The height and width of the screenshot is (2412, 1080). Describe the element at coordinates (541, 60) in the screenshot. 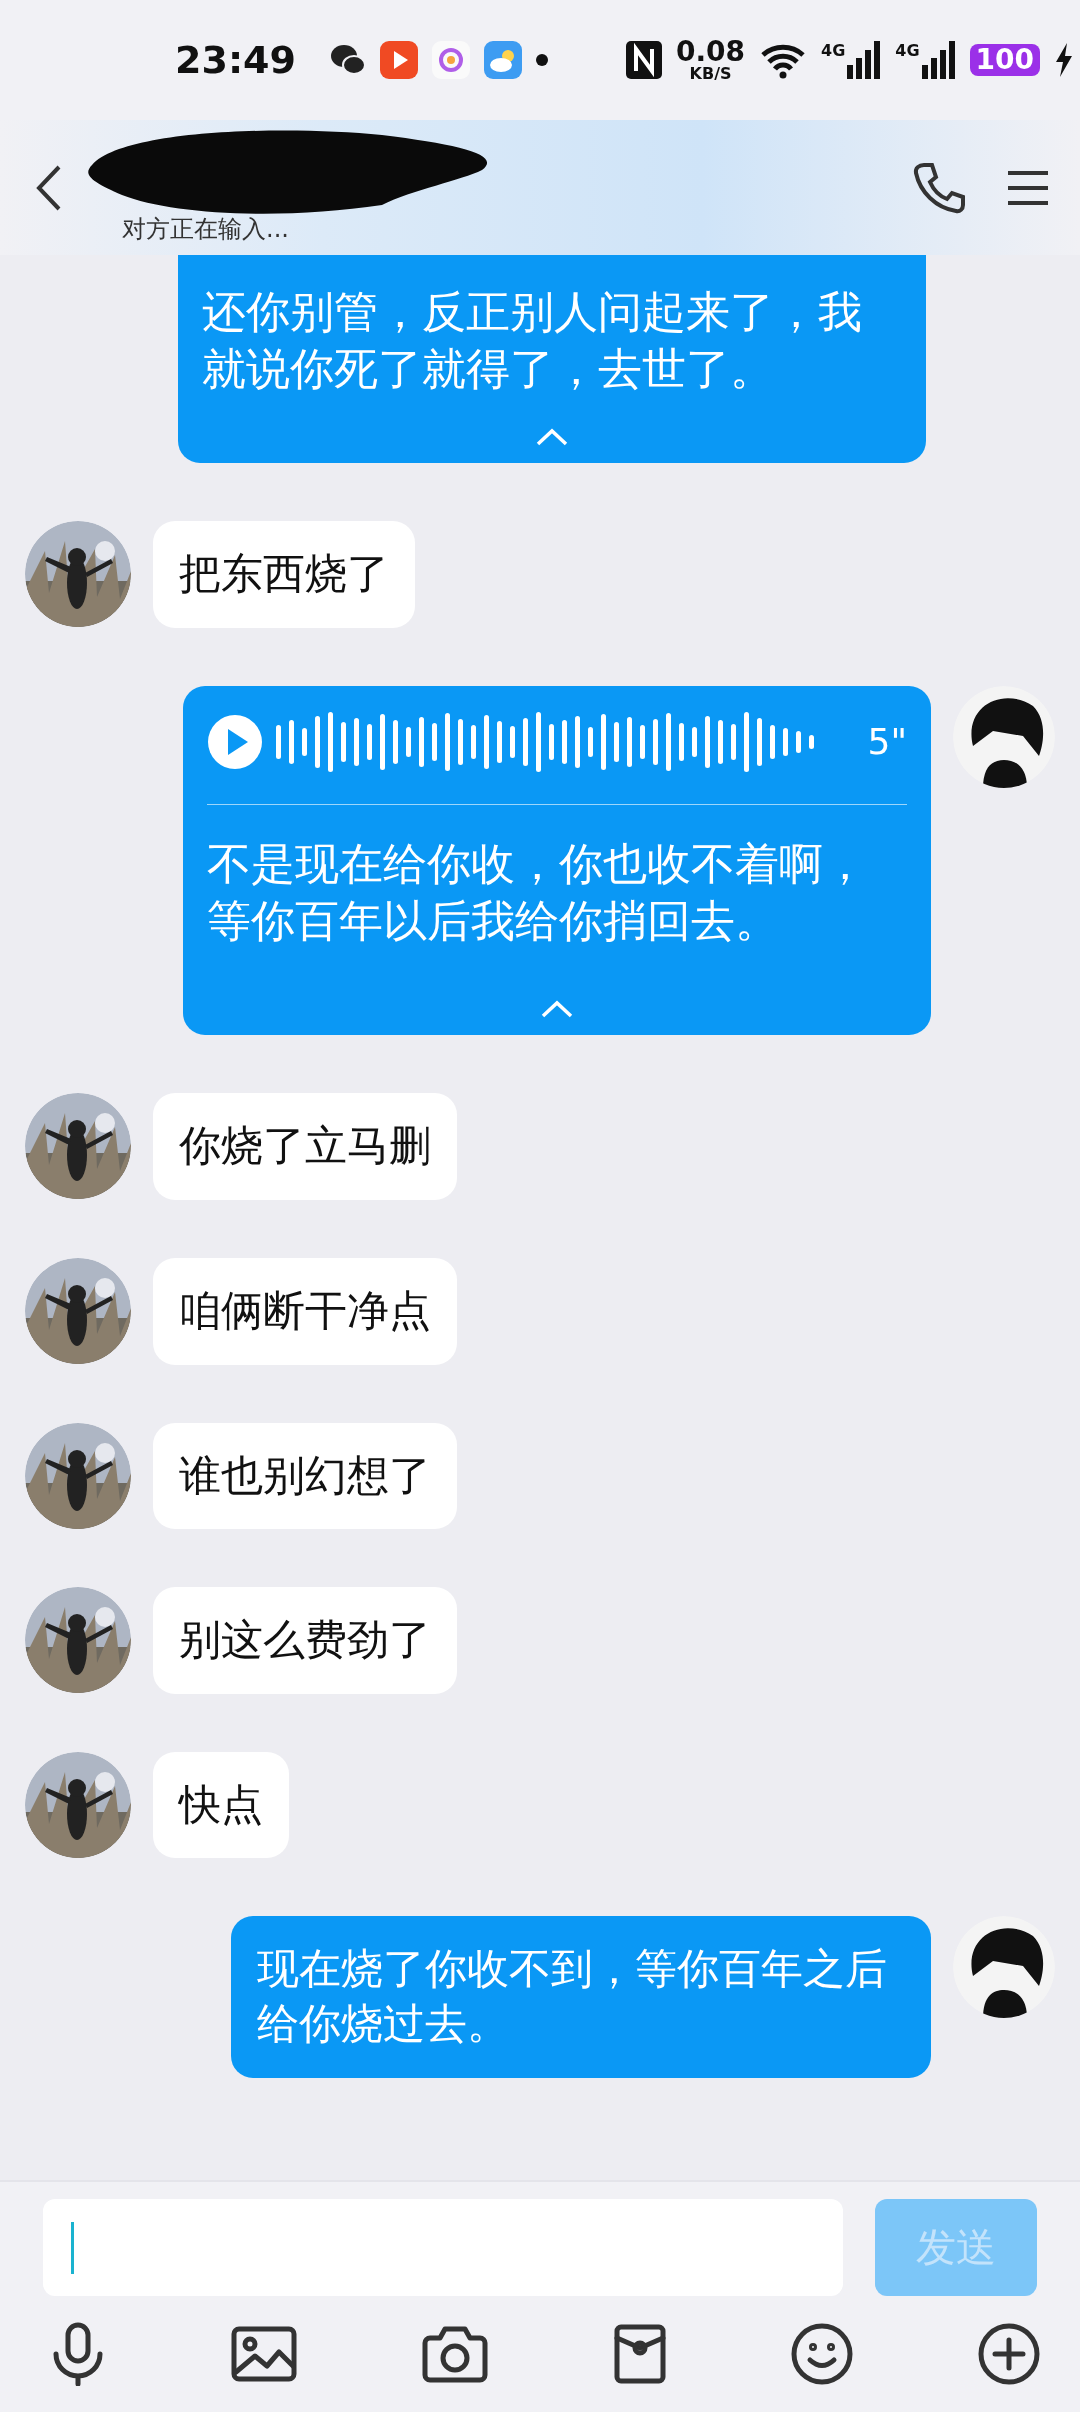

I see `dot-icon` at that location.